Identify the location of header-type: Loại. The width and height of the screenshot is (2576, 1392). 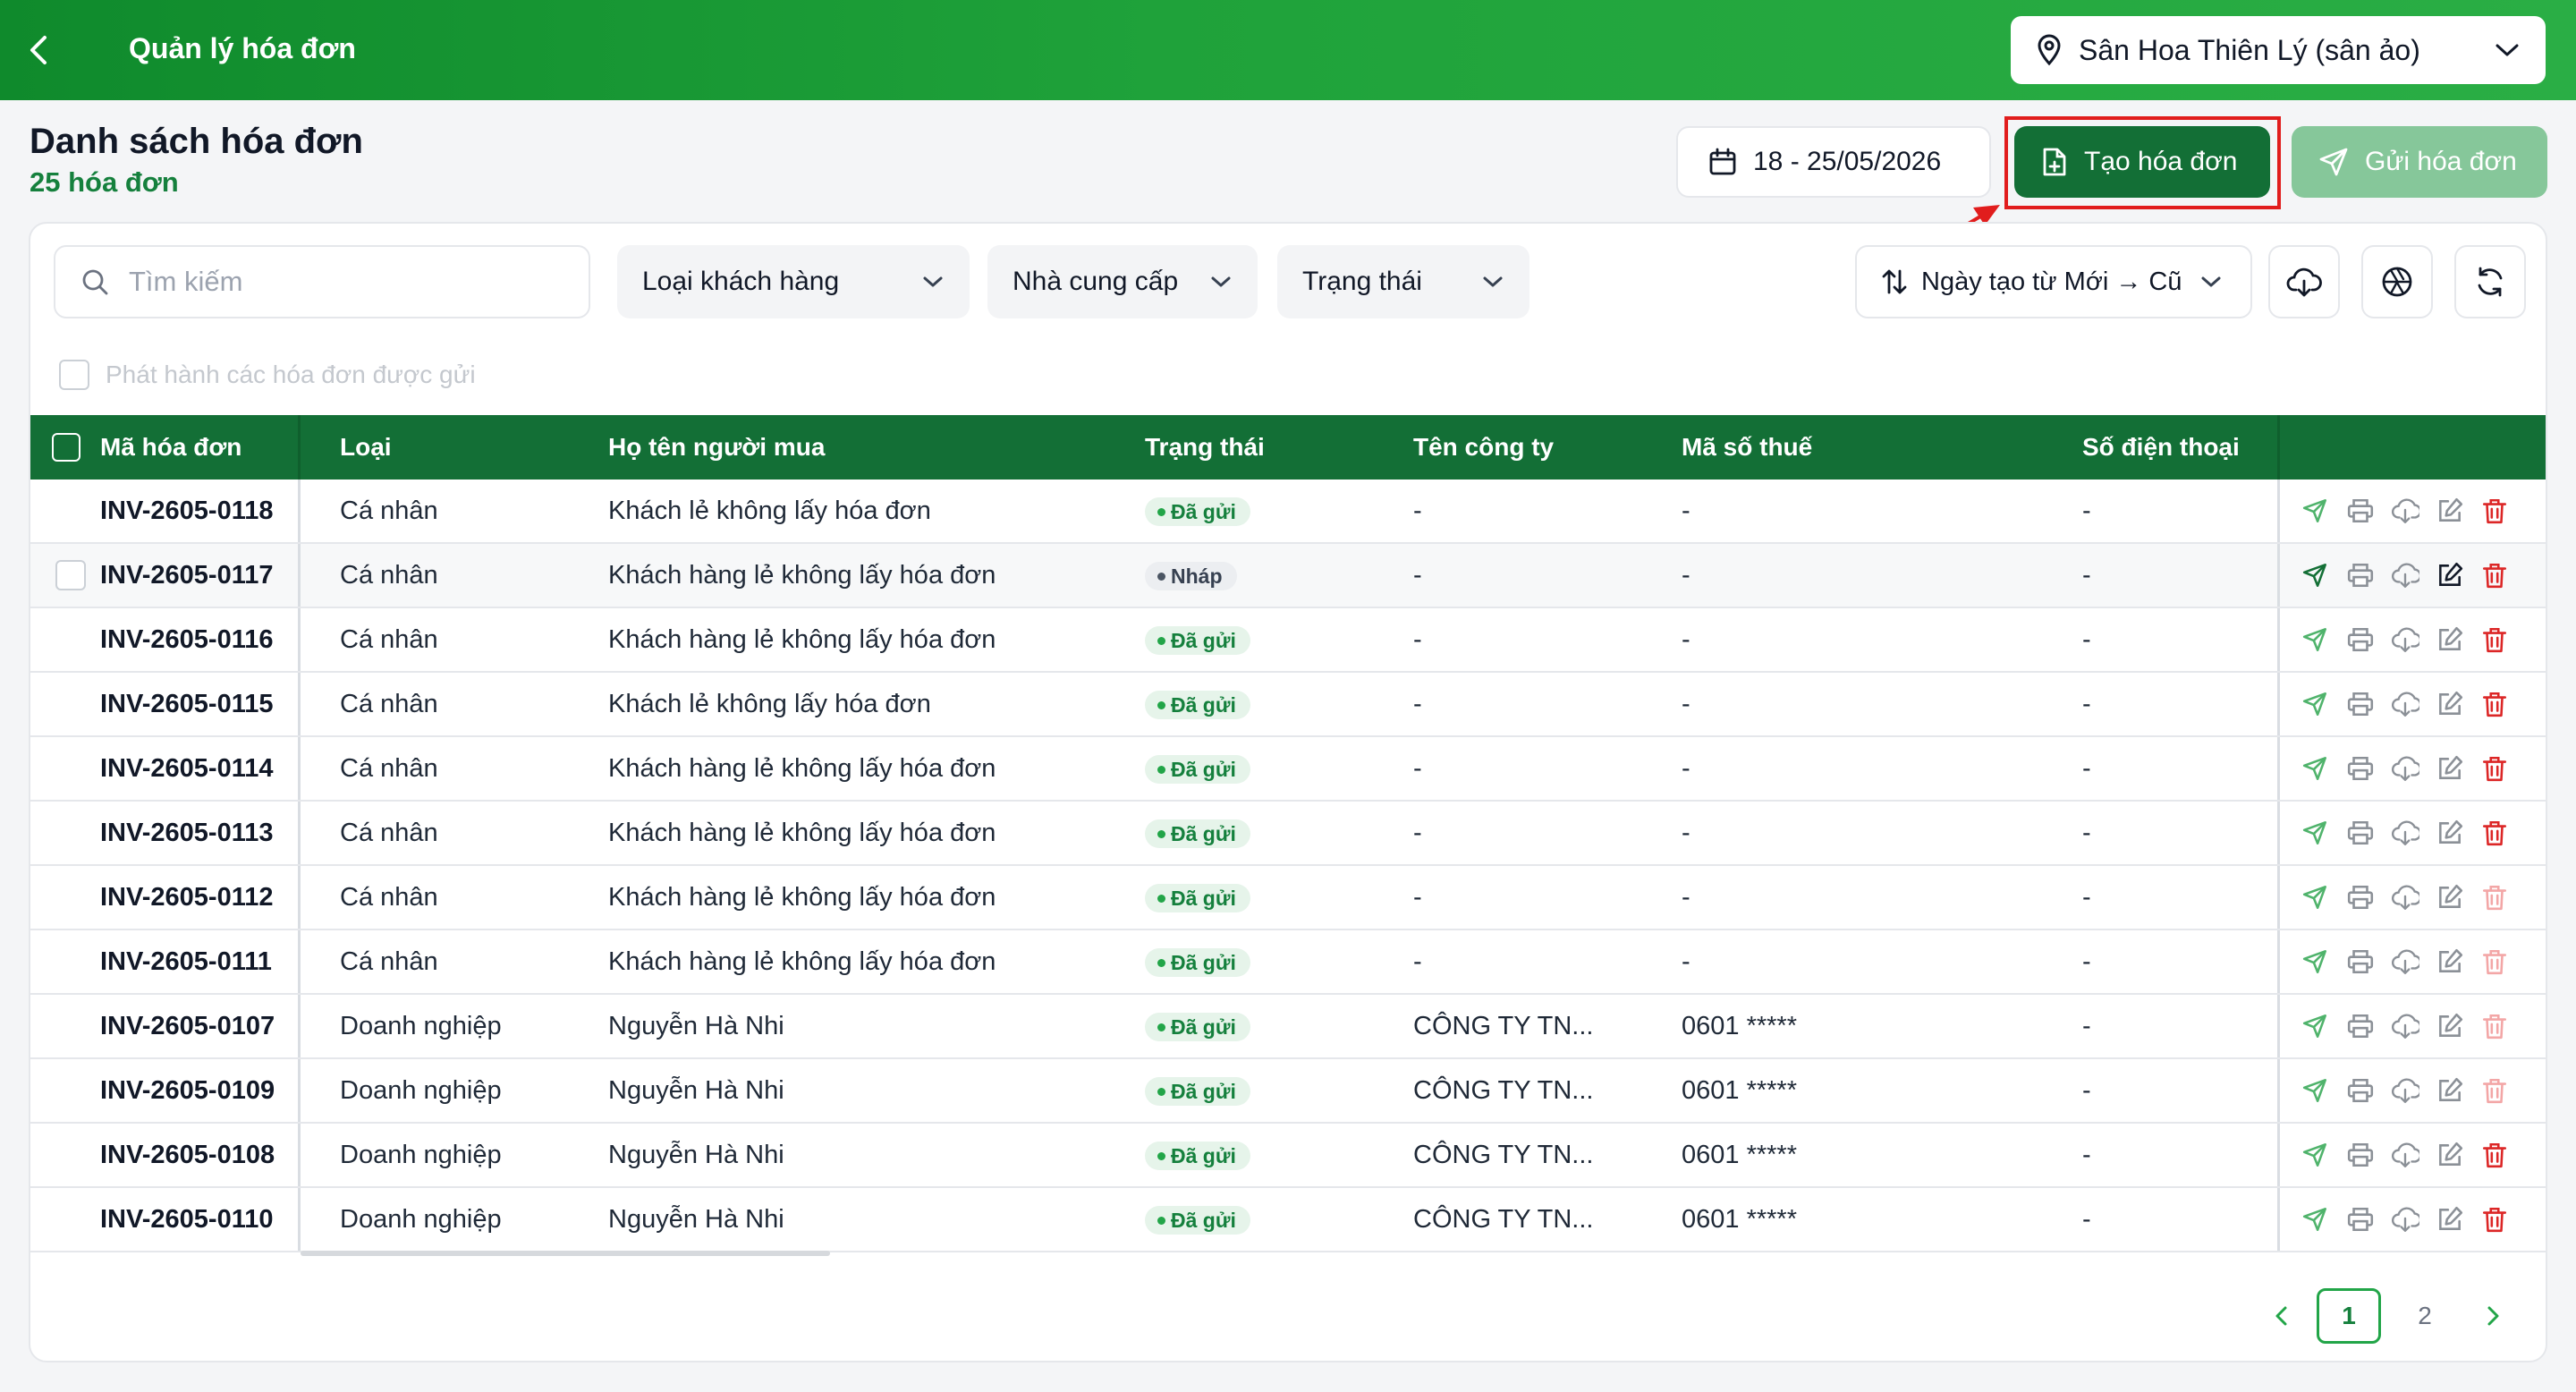
(366, 447).